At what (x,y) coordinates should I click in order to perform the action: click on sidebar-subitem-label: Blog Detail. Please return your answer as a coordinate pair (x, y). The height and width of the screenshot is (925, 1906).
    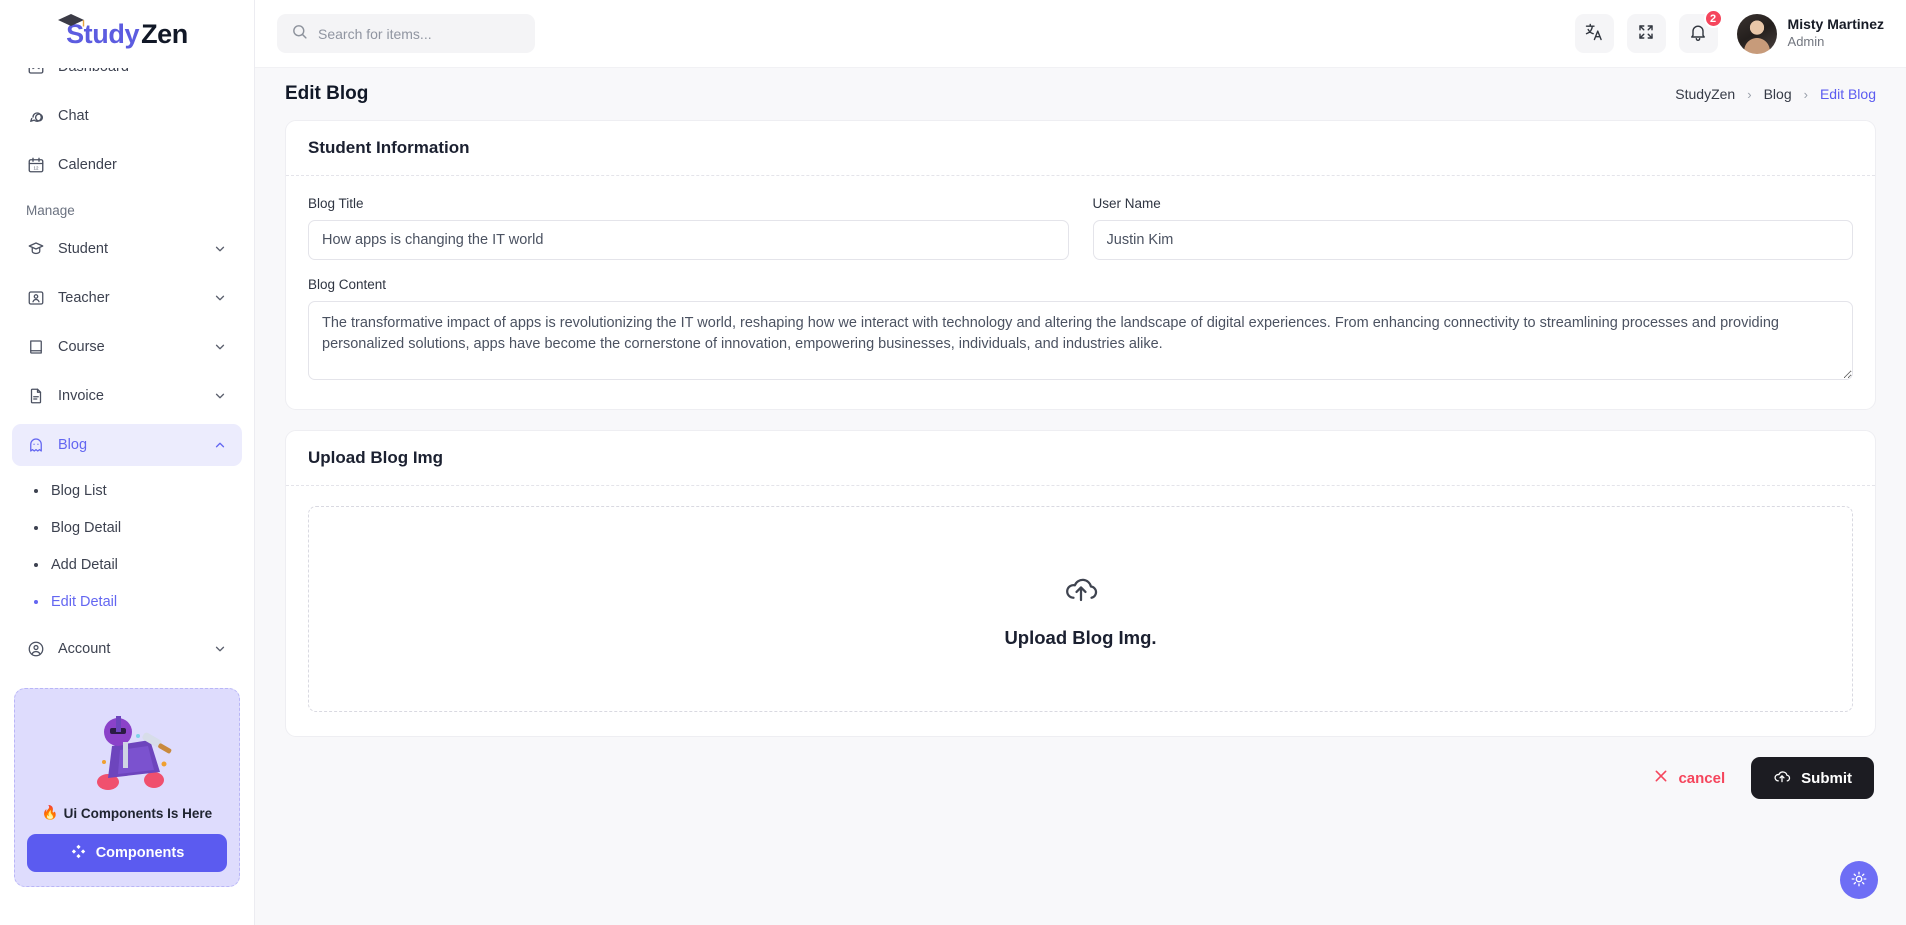
    Looking at the image, I should click on (86, 528).